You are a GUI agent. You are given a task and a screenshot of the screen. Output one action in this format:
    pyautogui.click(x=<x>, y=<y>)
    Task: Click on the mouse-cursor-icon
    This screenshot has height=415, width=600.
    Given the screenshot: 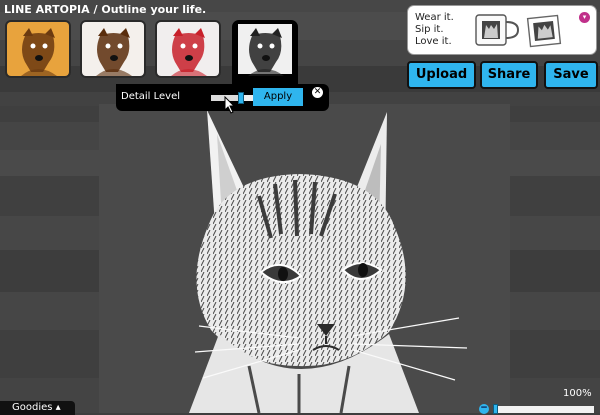 What is the action you would take?
    pyautogui.click(x=230, y=105)
    